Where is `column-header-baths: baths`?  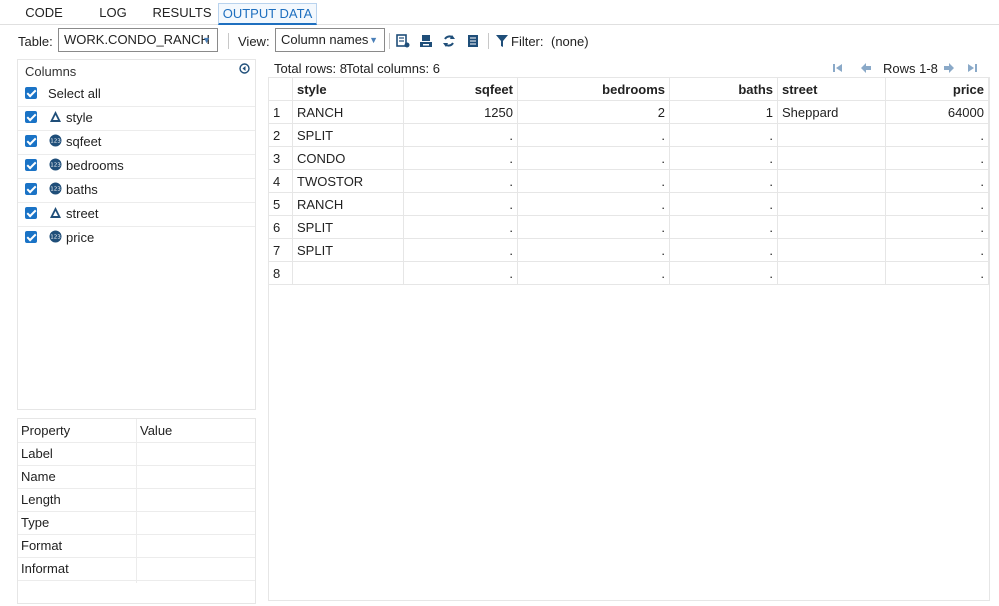 column-header-baths: baths is located at coordinates (724, 89).